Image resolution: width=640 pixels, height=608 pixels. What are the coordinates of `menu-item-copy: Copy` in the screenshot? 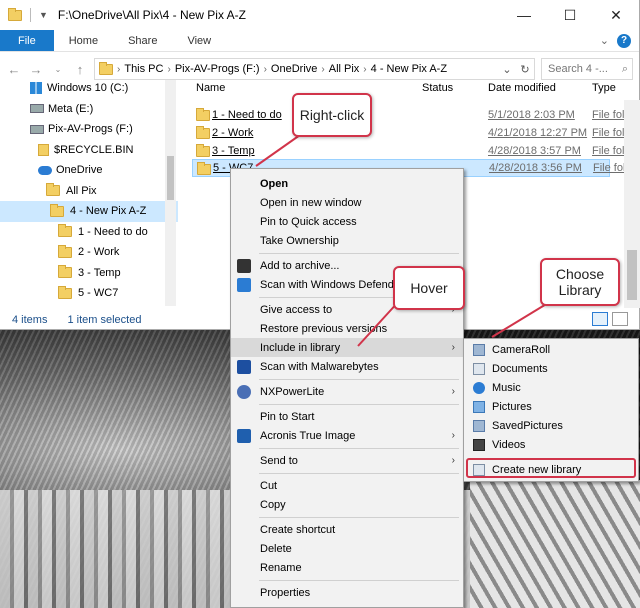 It's located at (347, 504).